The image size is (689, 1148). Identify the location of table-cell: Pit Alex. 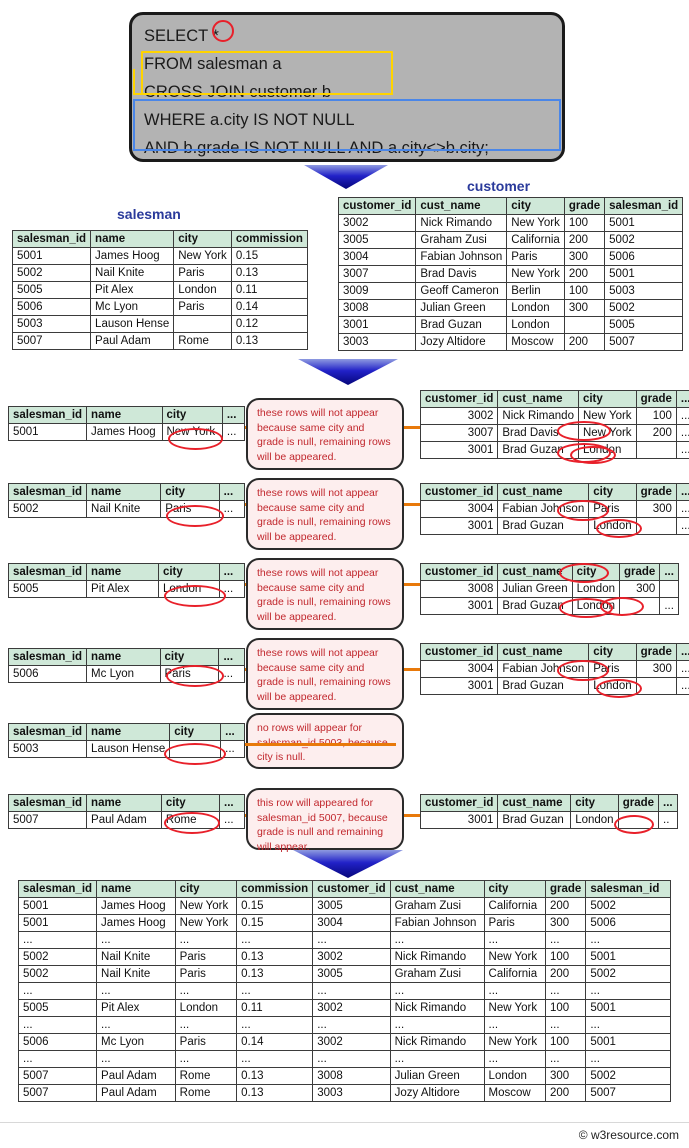
(136, 1008).